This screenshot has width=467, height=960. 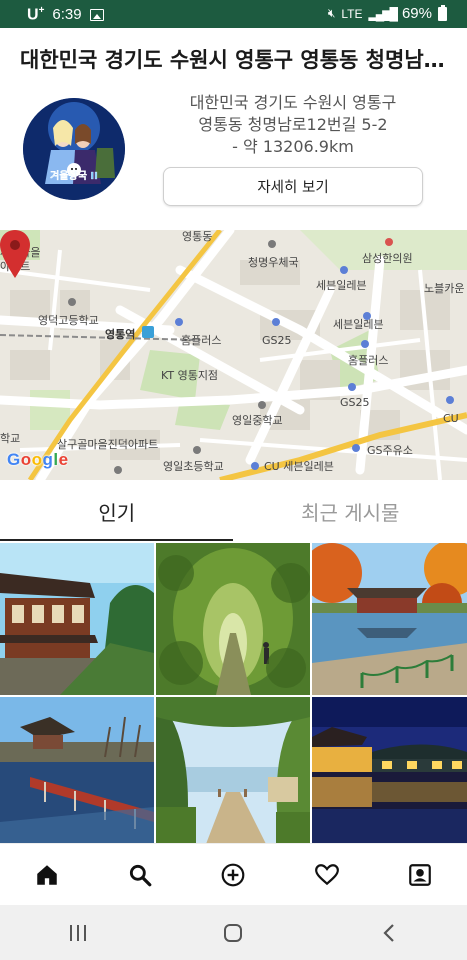 What do you see at coordinates (416, 13) in the screenshot?
I see `battery-percent: 69%` at bounding box center [416, 13].